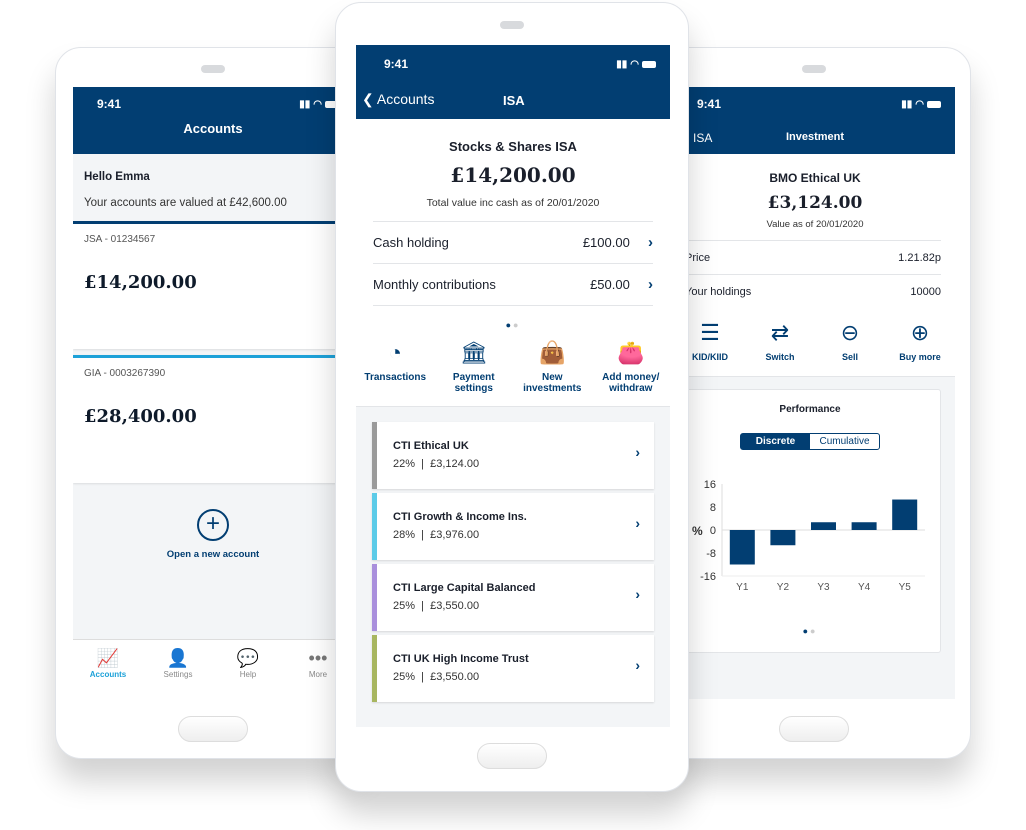 The image size is (1026, 830). What do you see at coordinates (513, 242) in the screenshot?
I see `detail-row: Cash holding £100.00 ›` at bounding box center [513, 242].